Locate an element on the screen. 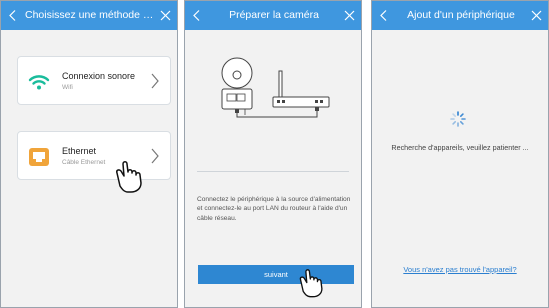 The image size is (549, 308). camera-router-illustration is located at coordinates (275, 87).